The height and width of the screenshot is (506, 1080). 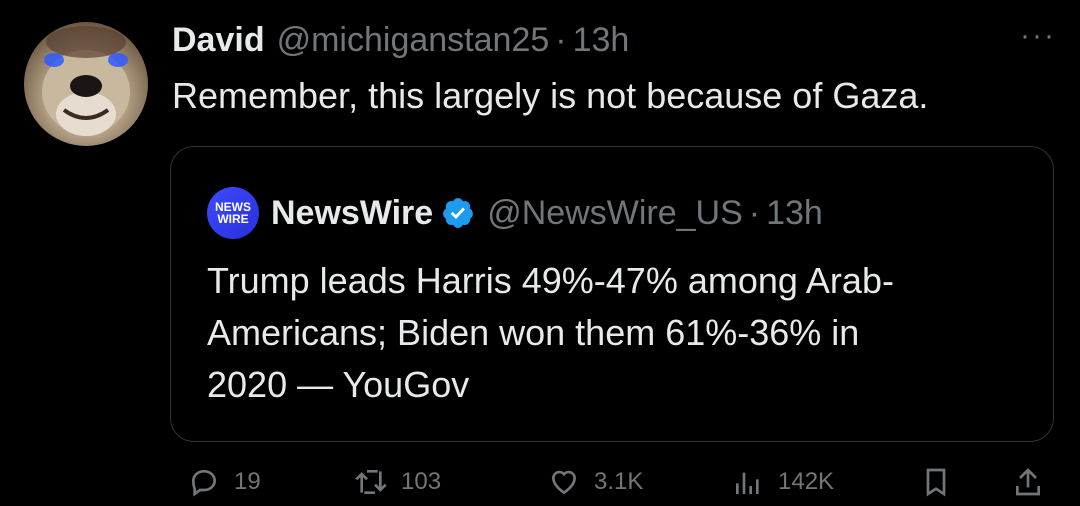 What do you see at coordinates (338, 384) in the screenshot?
I see `quoted-text-line: 2020 — YouGov` at bounding box center [338, 384].